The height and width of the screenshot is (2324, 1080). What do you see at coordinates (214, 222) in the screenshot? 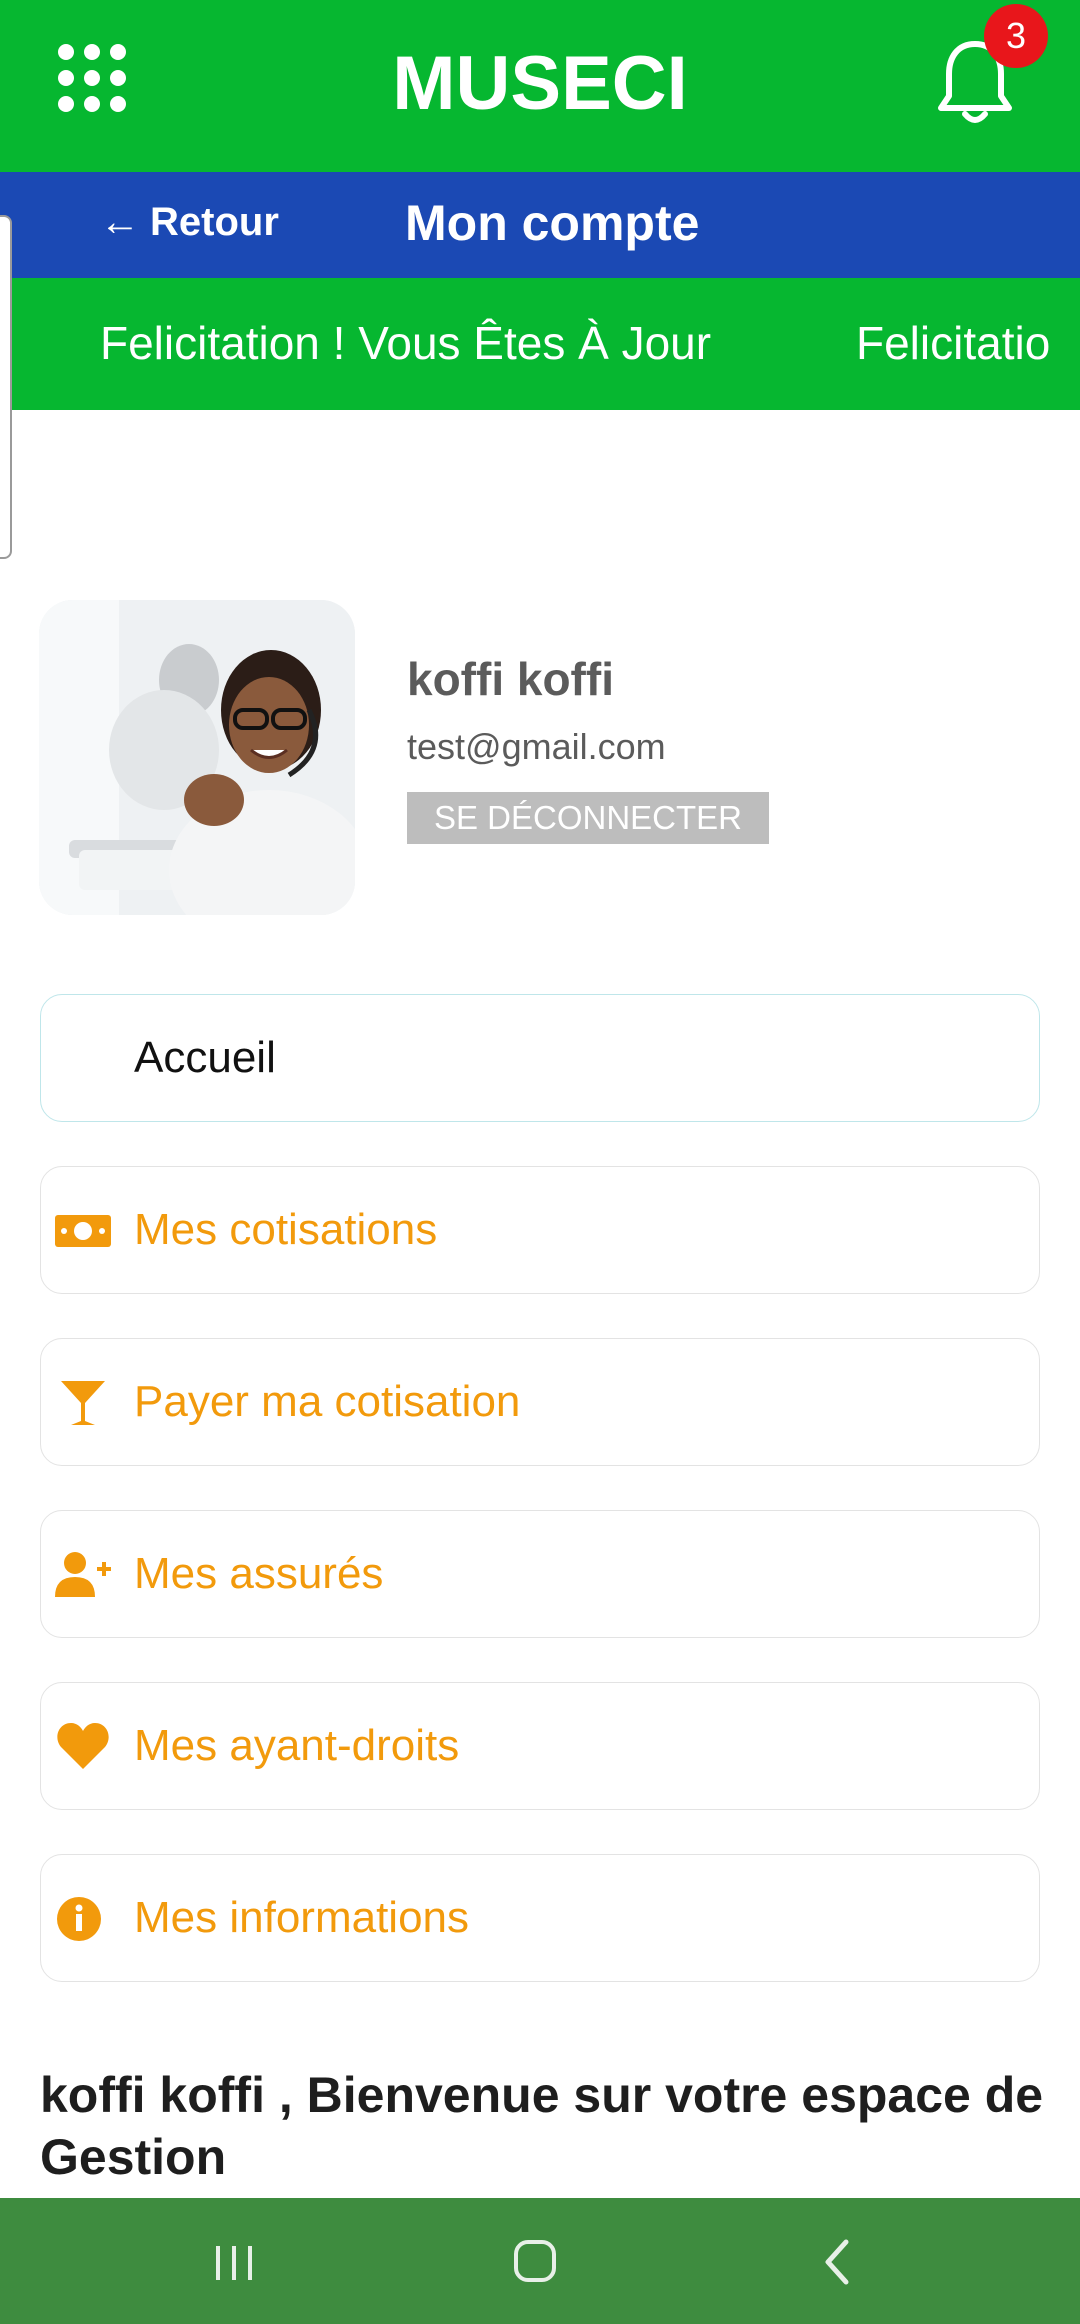
I see `back-label: Retour` at bounding box center [214, 222].